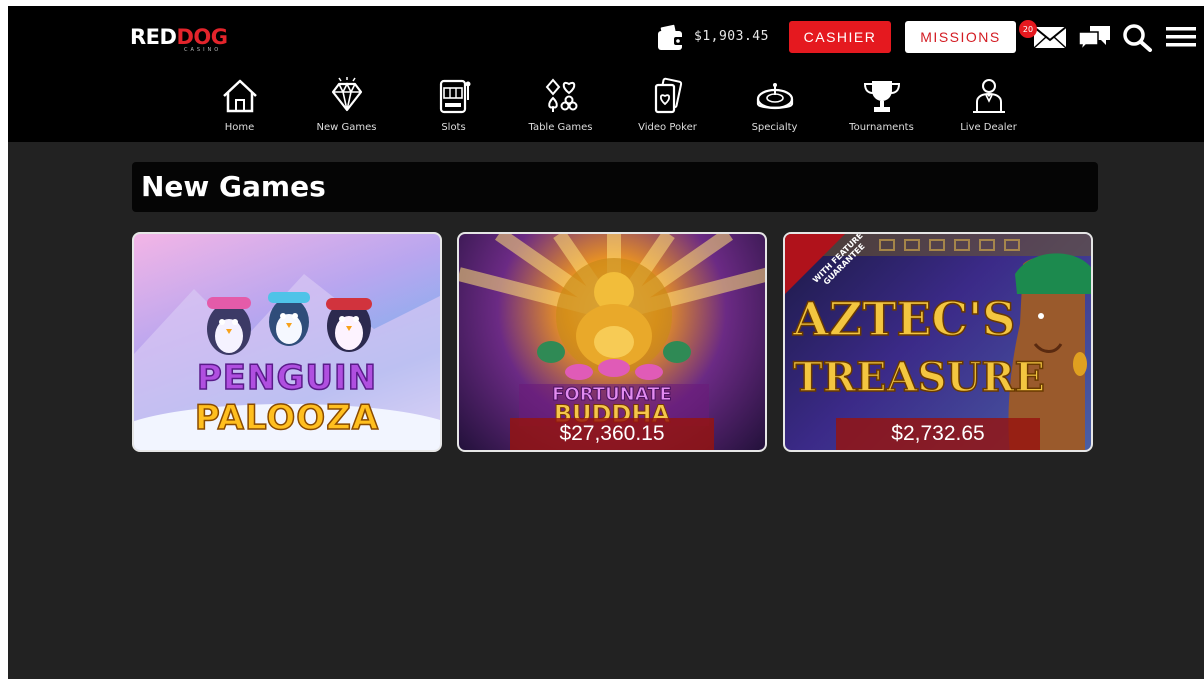  Describe the element at coordinates (668, 95) in the screenshot. I see `playing-card-icon` at that location.